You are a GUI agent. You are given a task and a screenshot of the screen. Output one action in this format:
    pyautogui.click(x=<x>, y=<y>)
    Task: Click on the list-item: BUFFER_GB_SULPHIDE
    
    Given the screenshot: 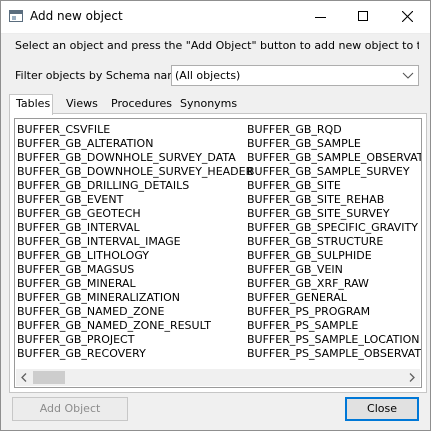 What is the action you would take?
    pyautogui.click(x=333, y=256)
    